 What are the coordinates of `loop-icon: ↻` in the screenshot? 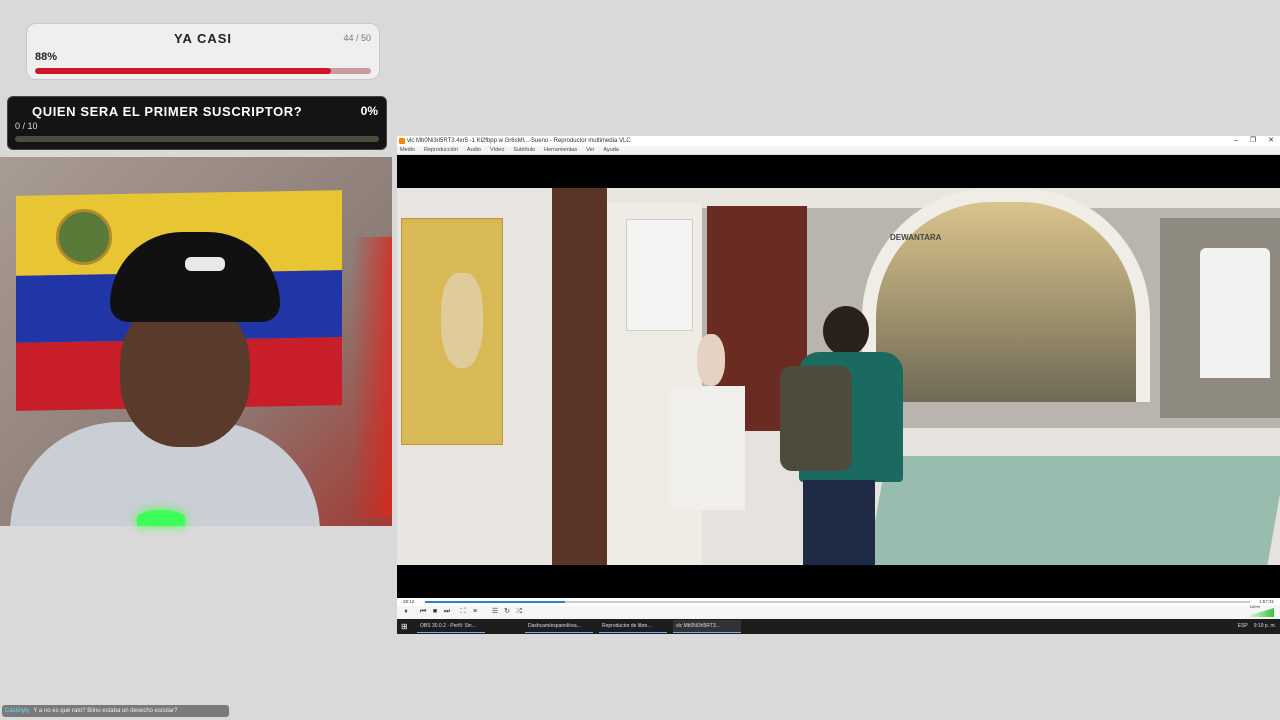 It's located at (507, 612).